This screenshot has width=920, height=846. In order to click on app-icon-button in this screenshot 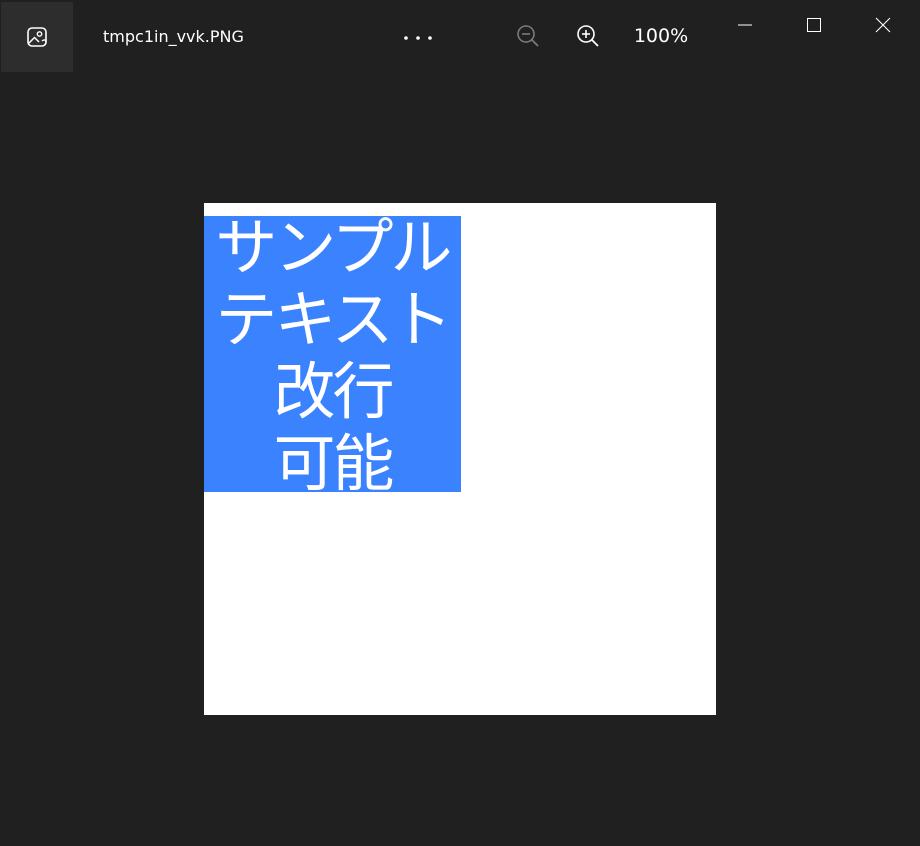, I will do `click(37, 37)`.